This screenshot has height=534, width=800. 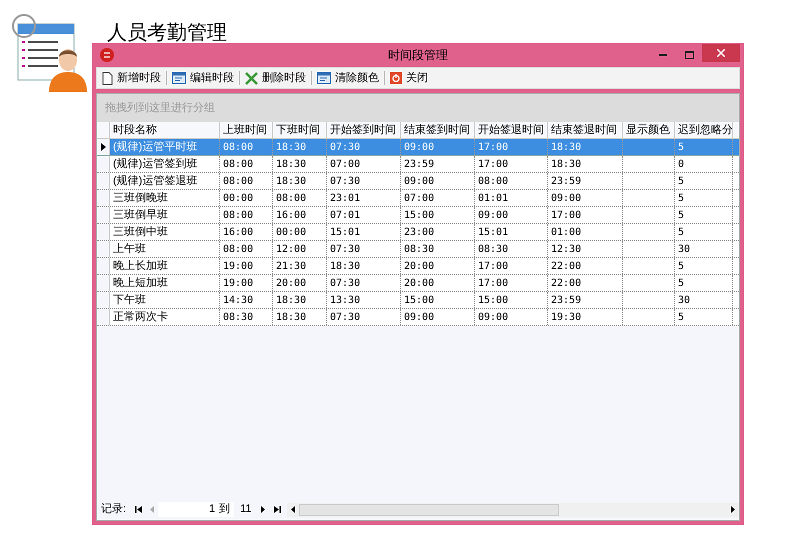 I want to click on table-row: 正常两次卡 08:30 18:30 07:30 09:00 09:00 19:30 5, so click(x=418, y=317).